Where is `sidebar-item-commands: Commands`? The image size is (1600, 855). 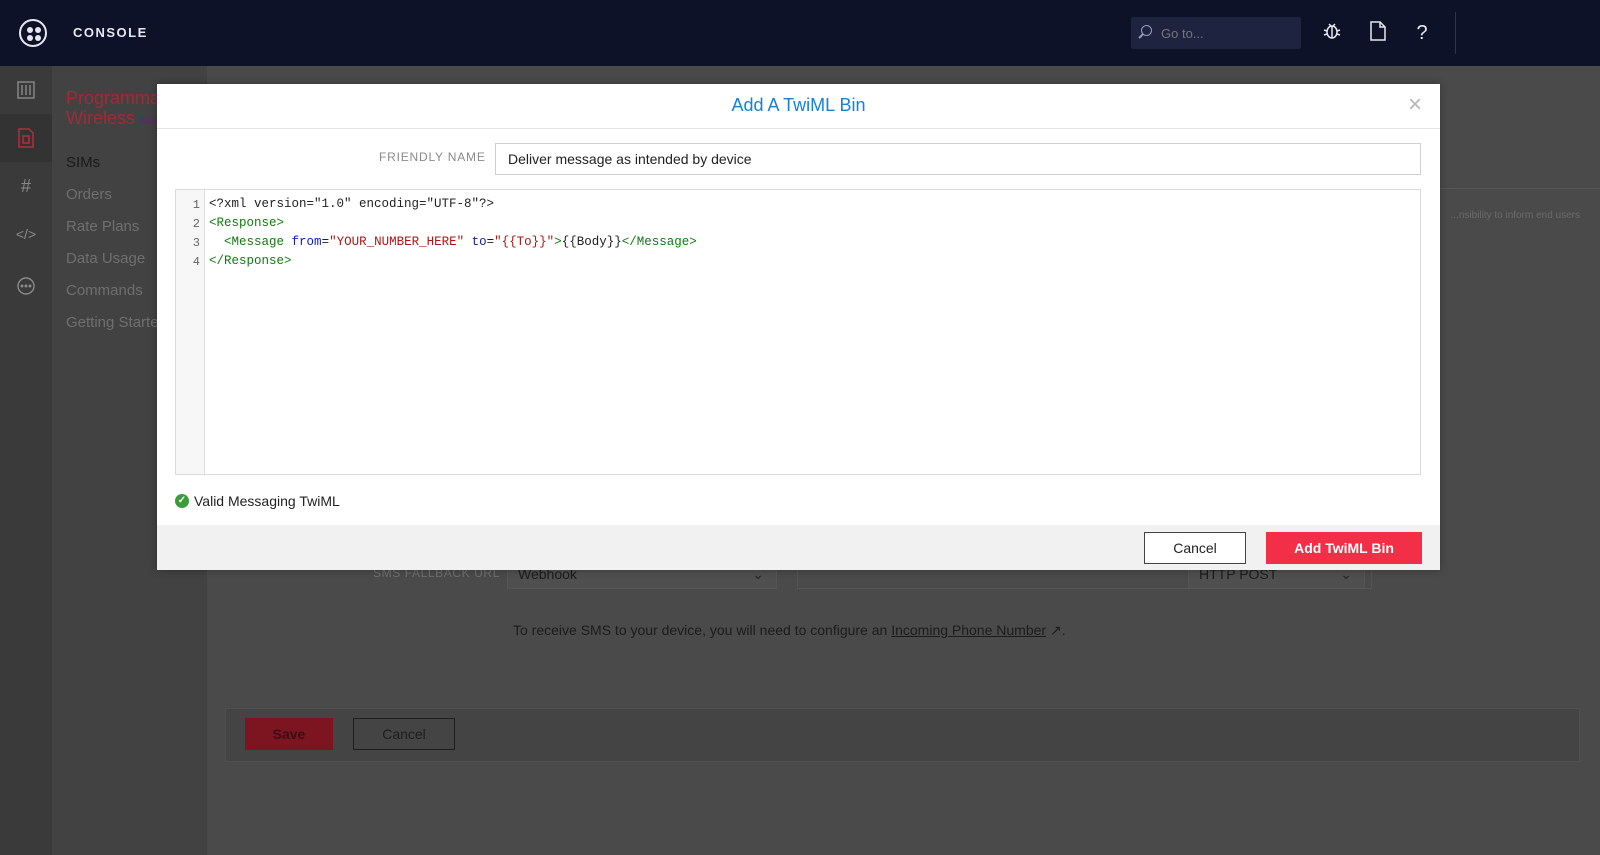
sidebar-item-commands: Commands is located at coordinates (104, 290).